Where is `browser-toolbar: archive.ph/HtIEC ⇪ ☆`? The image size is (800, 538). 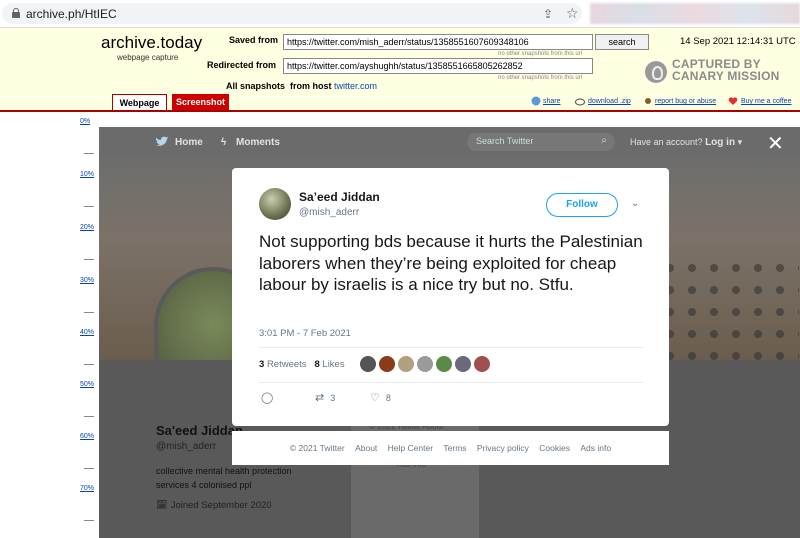 browser-toolbar: archive.ph/HtIEC ⇪ ☆ is located at coordinates (400, 14).